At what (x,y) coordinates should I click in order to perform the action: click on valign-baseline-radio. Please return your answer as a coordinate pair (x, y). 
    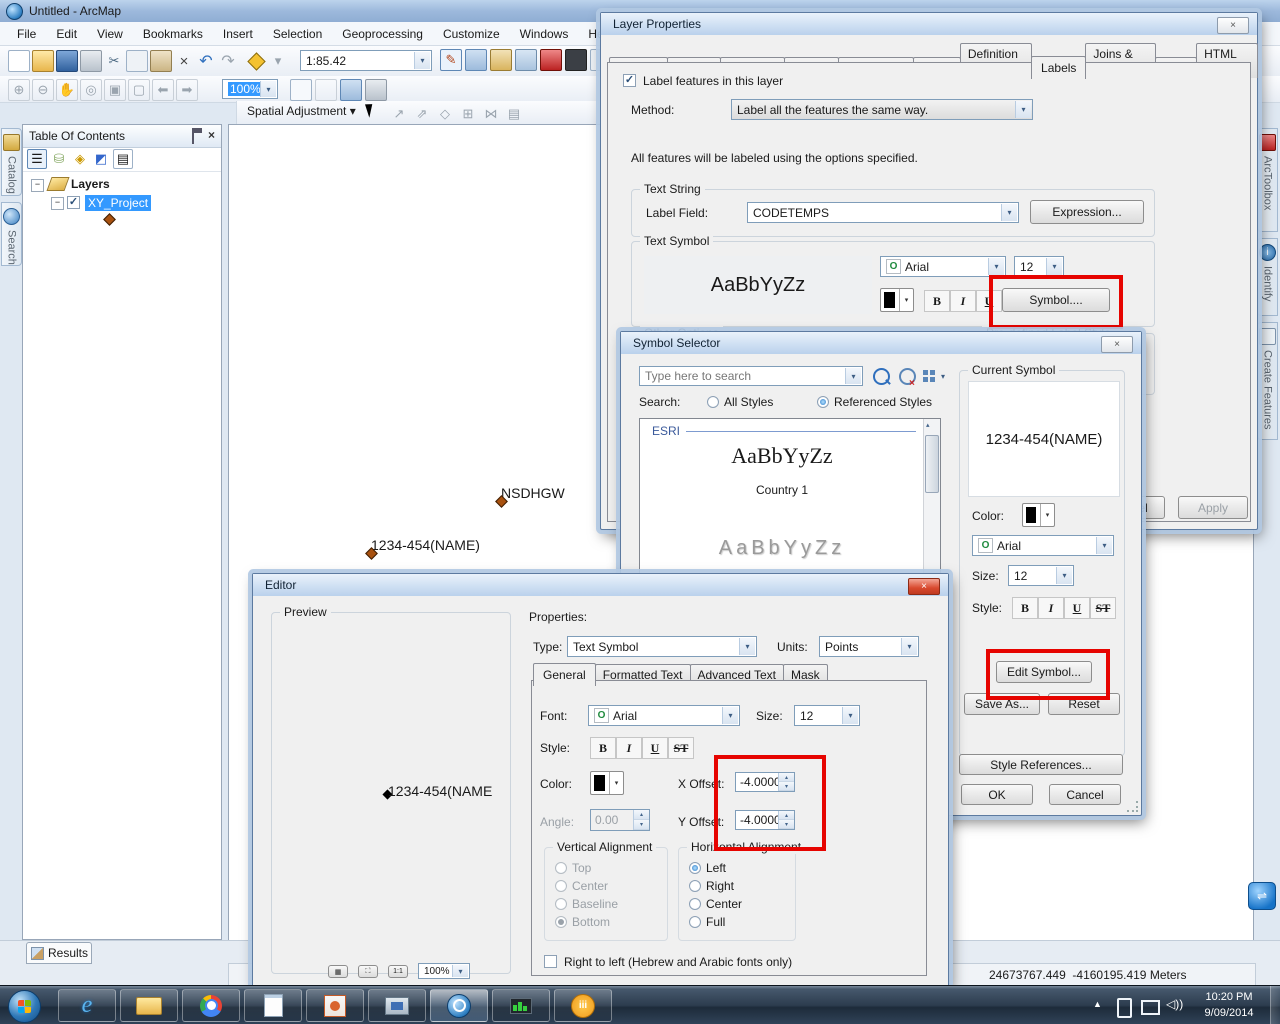
    Looking at the image, I should click on (561, 904).